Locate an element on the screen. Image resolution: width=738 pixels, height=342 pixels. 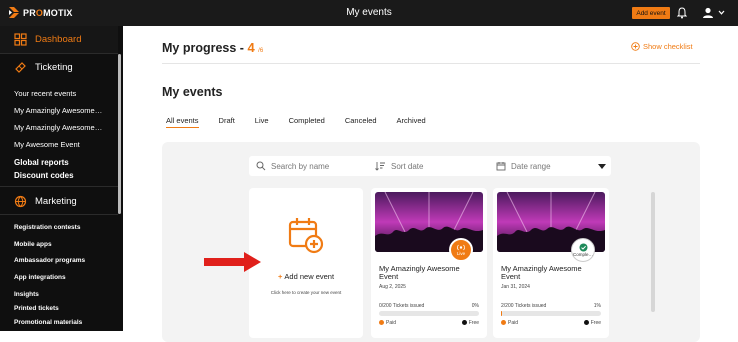
check-circle-icon is located at coordinates (583, 247).